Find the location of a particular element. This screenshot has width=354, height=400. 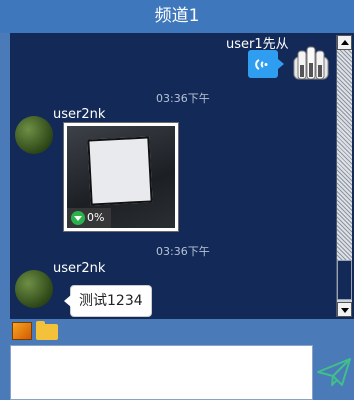

scroll-thumb is located at coordinates (344, 280).